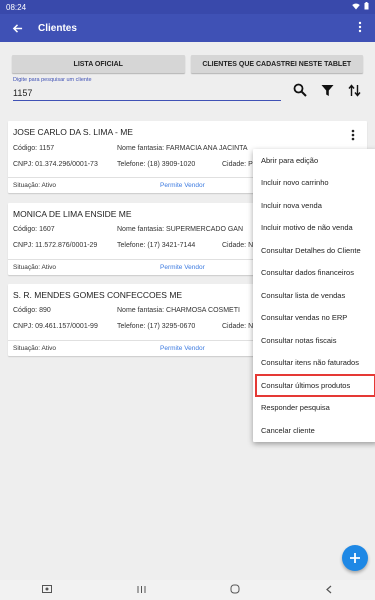  What do you see at coordinates (314, 160) in the screenshot?
I see `menu-item-abrir-edicao: Abrir para edição` at bounding box center [314, 160].